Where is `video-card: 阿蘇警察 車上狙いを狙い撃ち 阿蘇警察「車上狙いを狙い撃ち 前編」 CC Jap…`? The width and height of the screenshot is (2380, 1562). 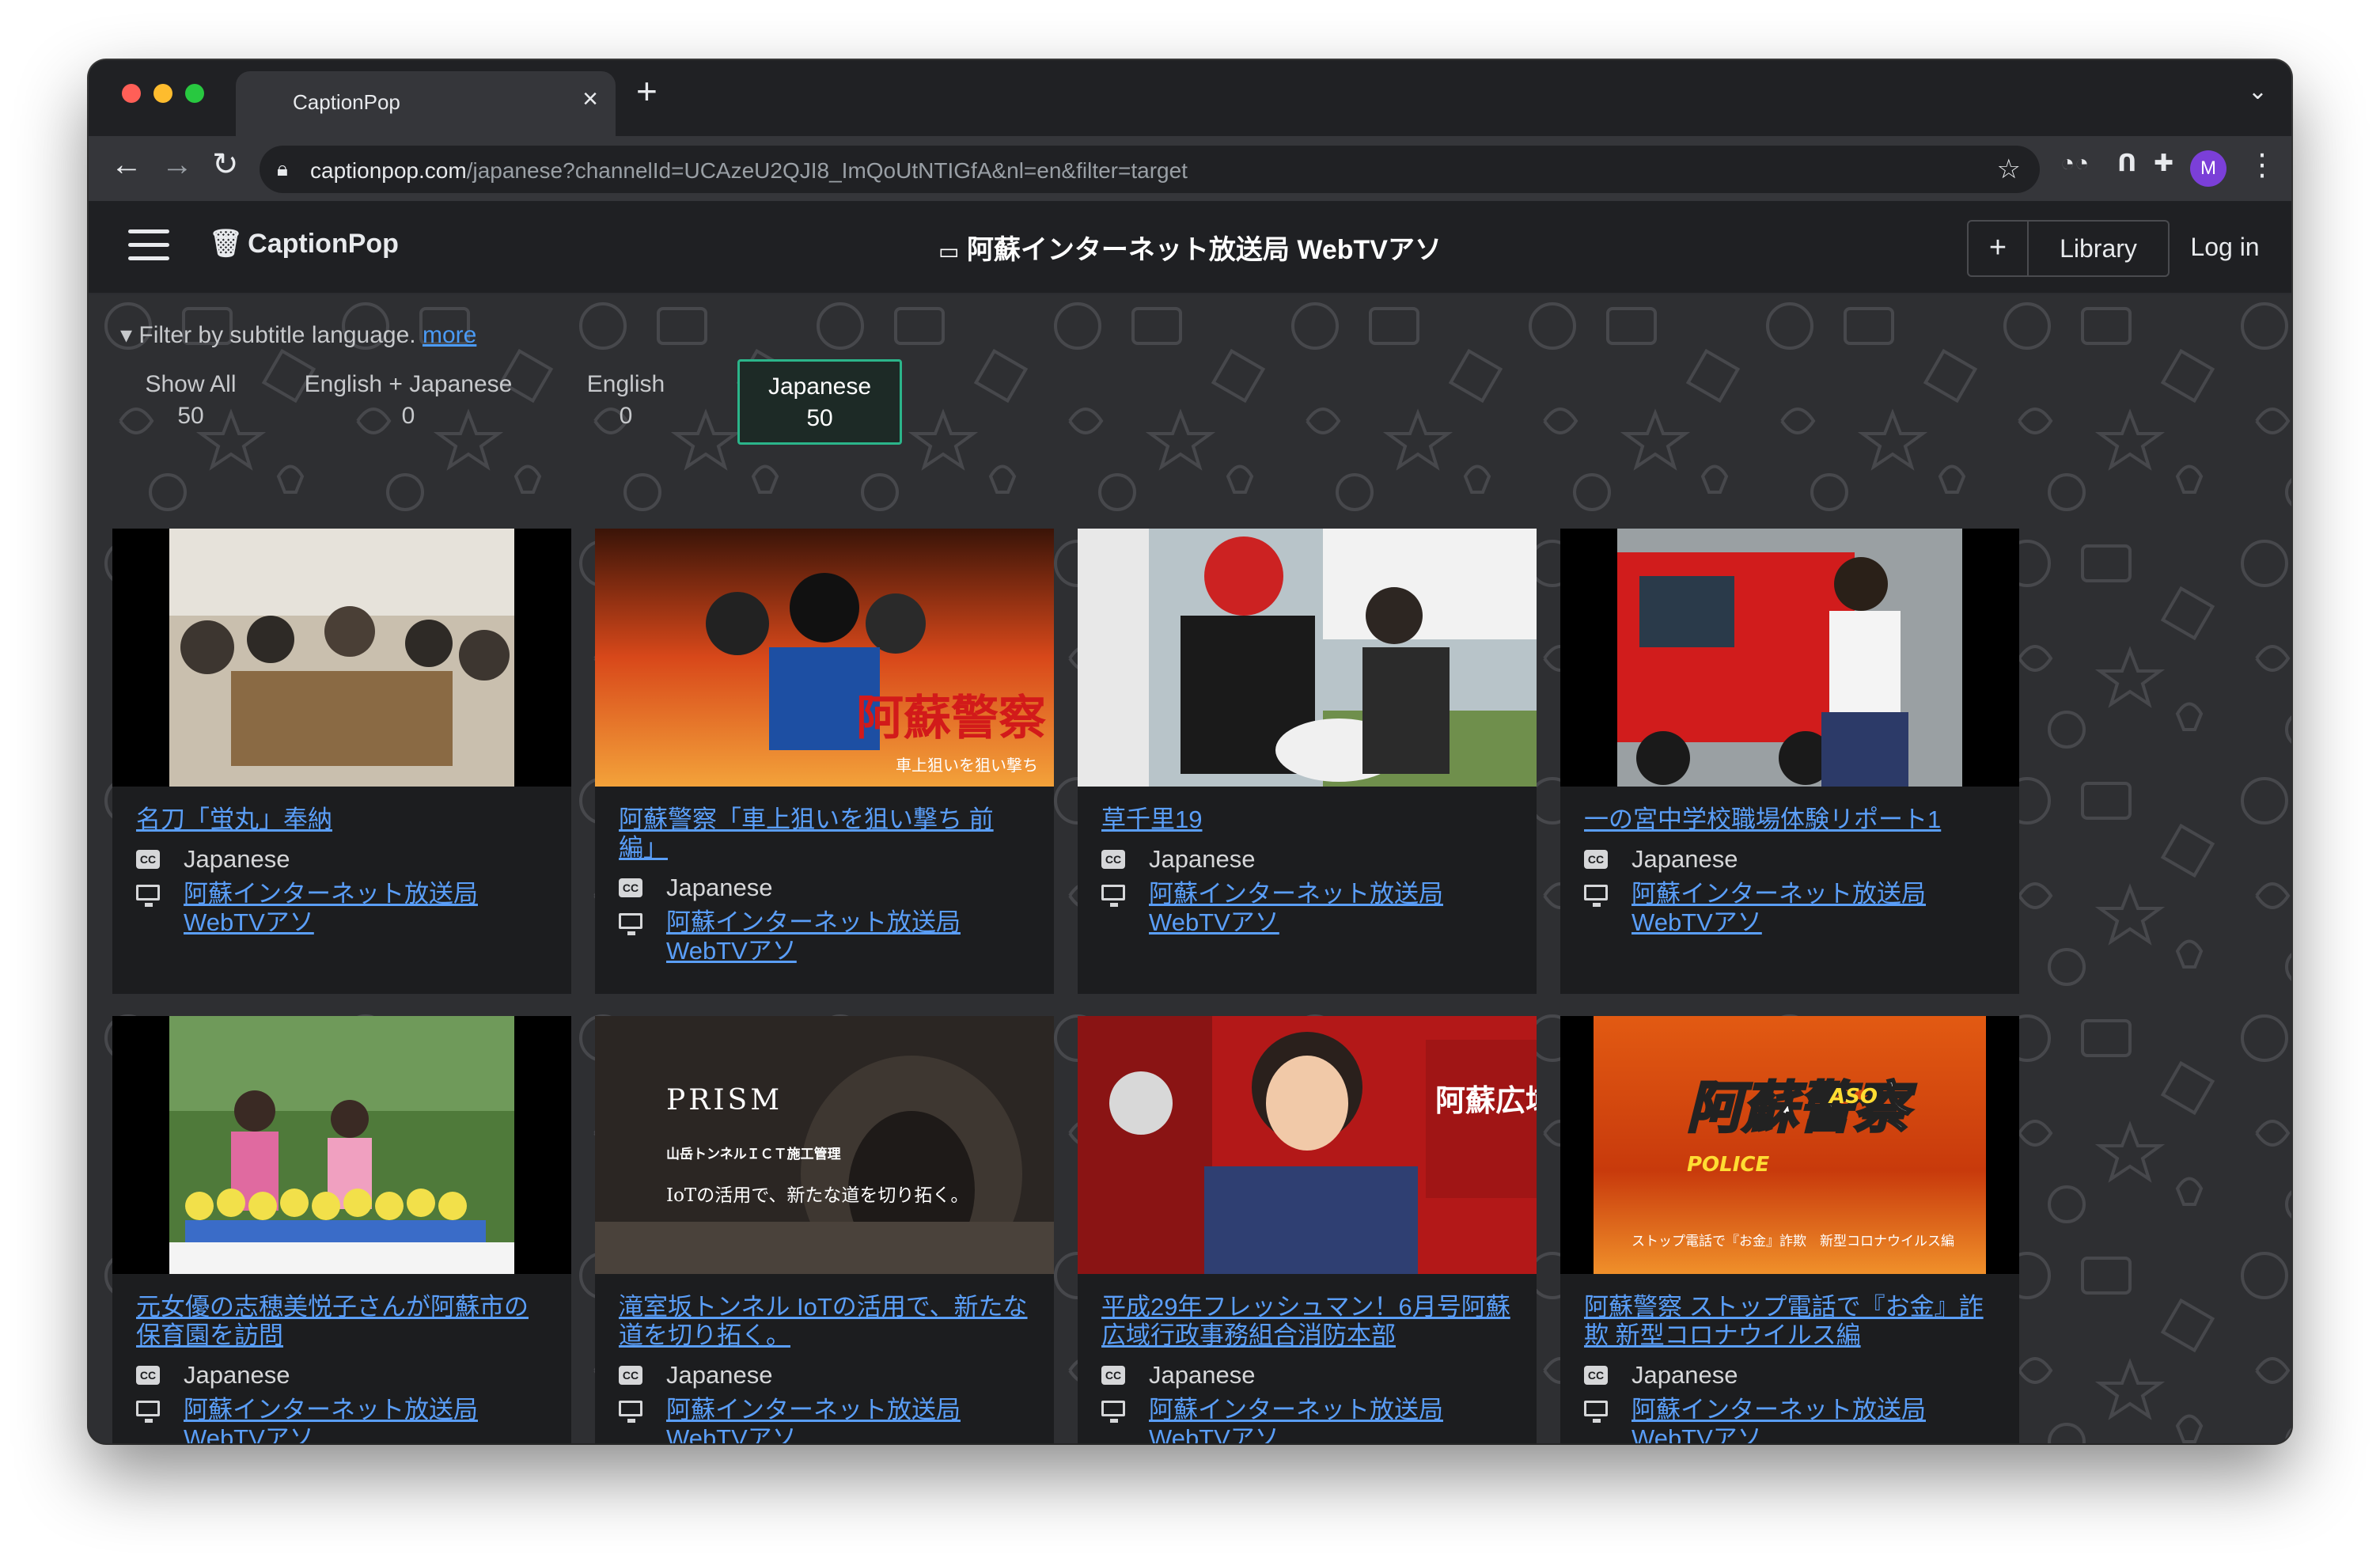
video-card: 阿蘇警察 車上狙いを狙い撃ち 阿蘇警察「車上狙いを狙い撃ち 前編」 CC Jap… is located at coordinates (824, 761).